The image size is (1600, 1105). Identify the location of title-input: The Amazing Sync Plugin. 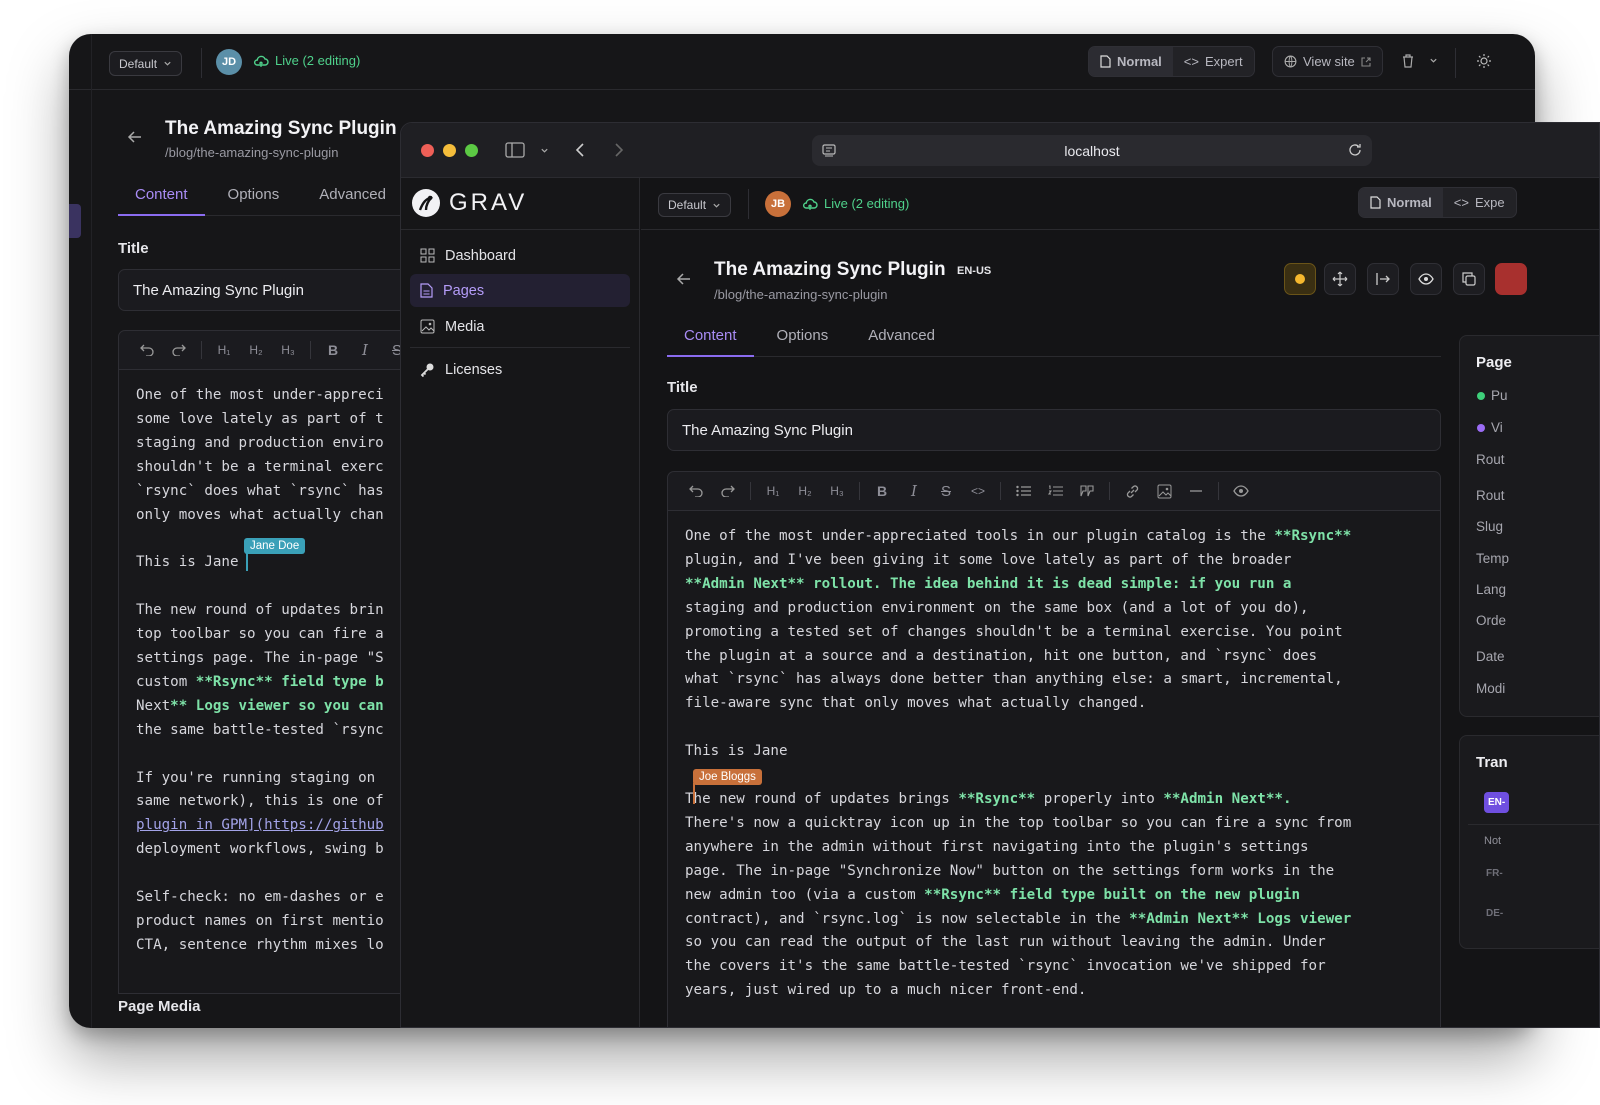
(1054, 430).